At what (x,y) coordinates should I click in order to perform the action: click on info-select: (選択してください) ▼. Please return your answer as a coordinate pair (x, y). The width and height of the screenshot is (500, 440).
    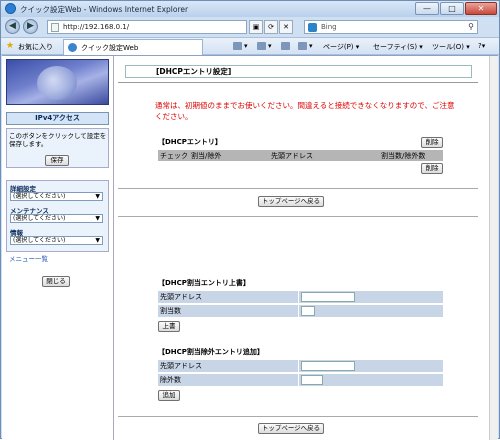
    Looking at the image, I should click on (56, 240).